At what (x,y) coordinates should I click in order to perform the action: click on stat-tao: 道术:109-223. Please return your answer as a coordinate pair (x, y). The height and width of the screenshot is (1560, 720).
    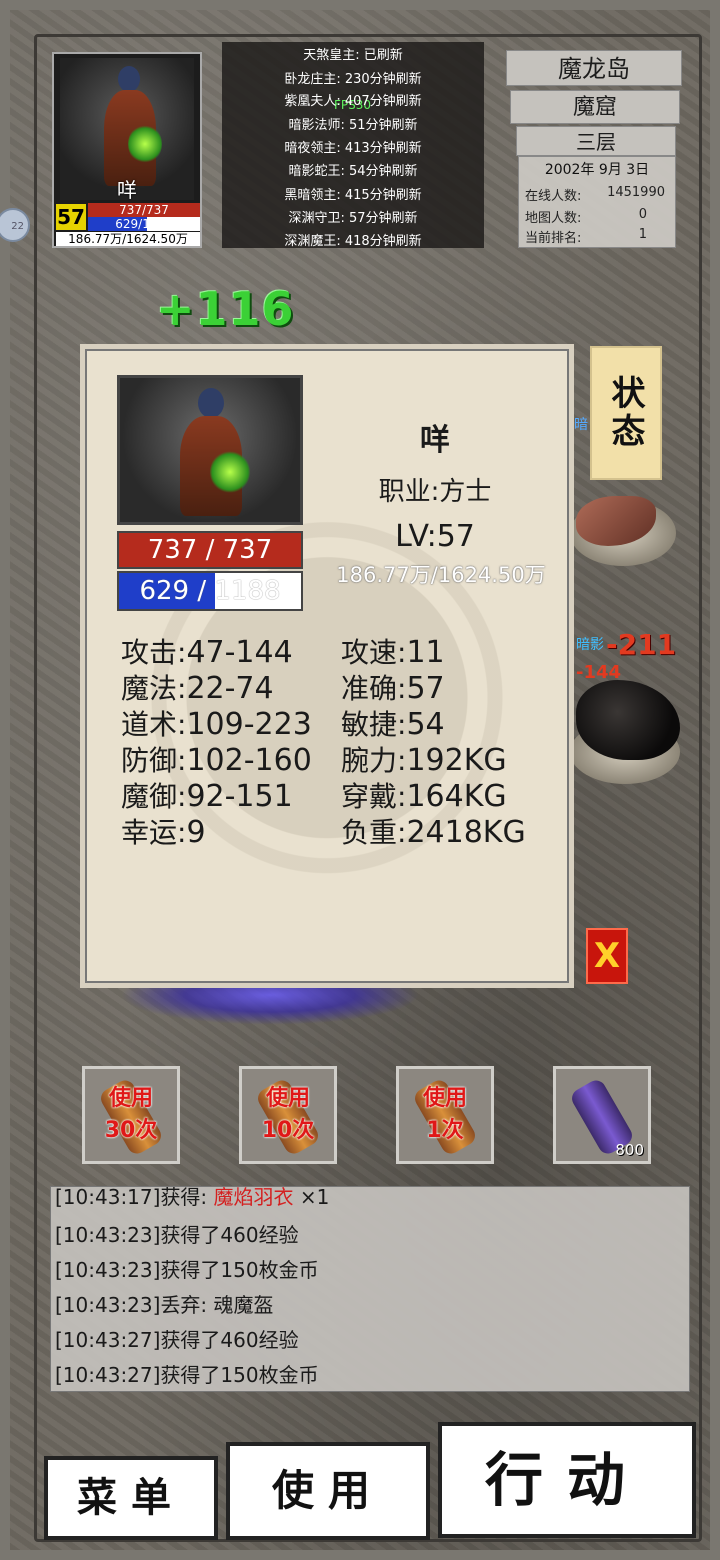
    Looking at the image, I should click on (216, 724).